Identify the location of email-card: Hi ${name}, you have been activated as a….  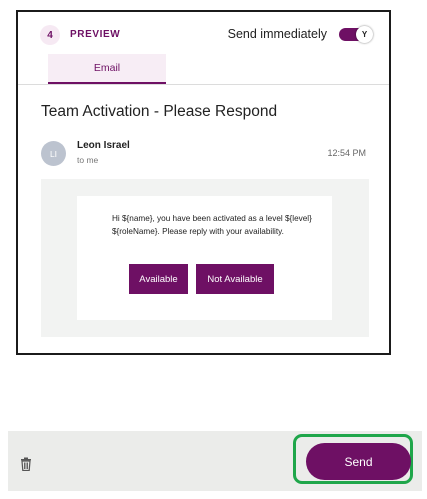
(204, 258).